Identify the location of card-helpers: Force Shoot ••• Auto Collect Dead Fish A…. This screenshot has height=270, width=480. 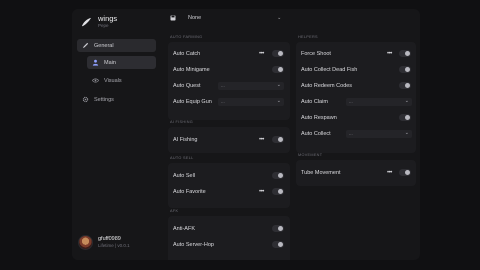
(356, 97).